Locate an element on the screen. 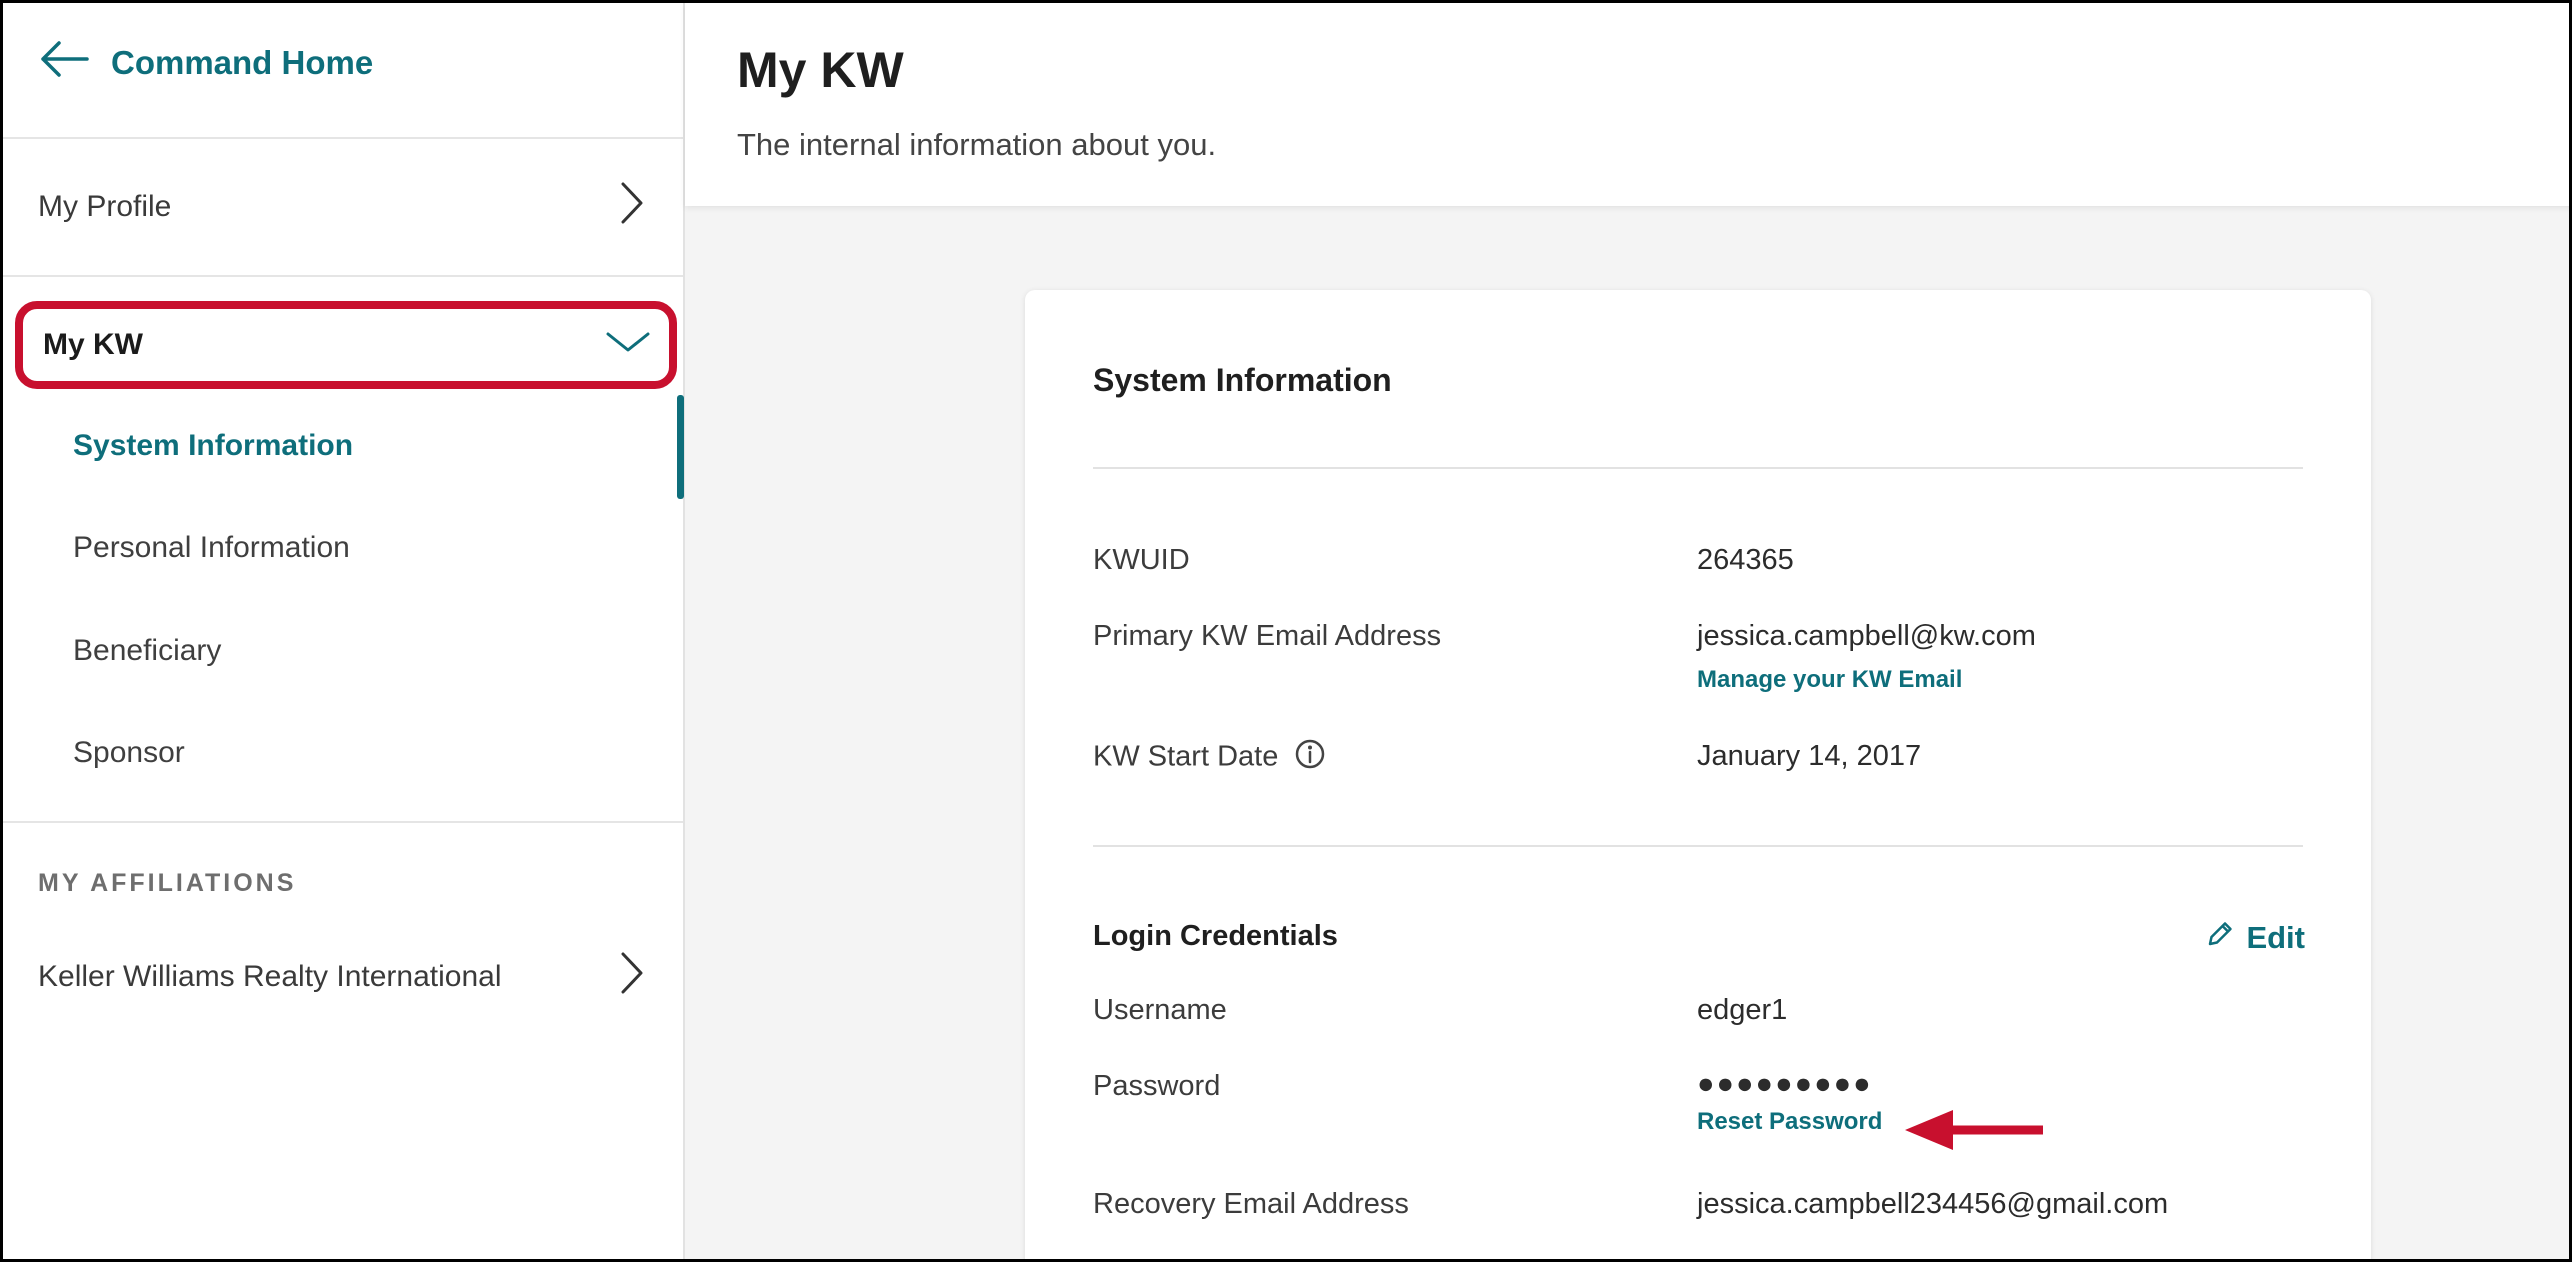 The height and width of the screenshot is (1262, 2572). edit-button: Edit is located at coordinates (2254, 938).